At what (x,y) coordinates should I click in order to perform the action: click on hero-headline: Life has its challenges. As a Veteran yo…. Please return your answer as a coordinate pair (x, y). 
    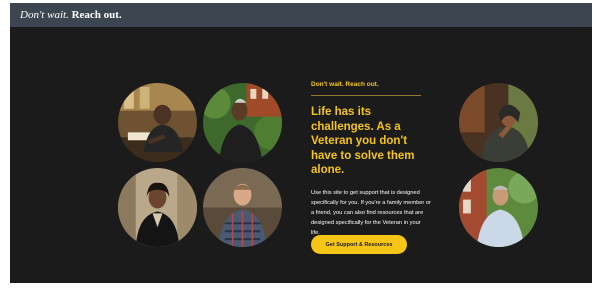
    Looking at the image, I should click on (363, 141).